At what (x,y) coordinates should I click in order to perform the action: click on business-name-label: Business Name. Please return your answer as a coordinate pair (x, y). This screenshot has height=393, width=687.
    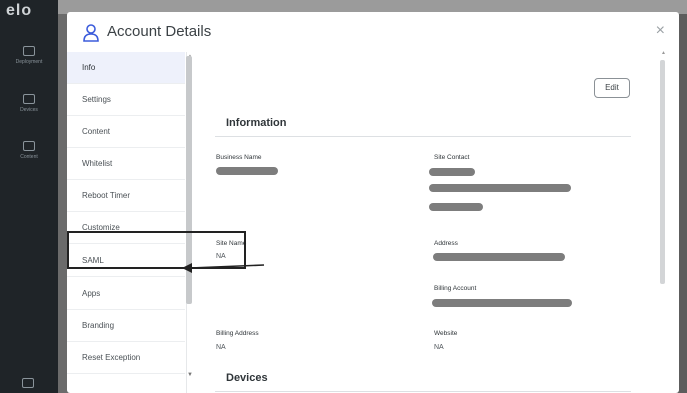
    Looking at the image, I should click on (239, 157).